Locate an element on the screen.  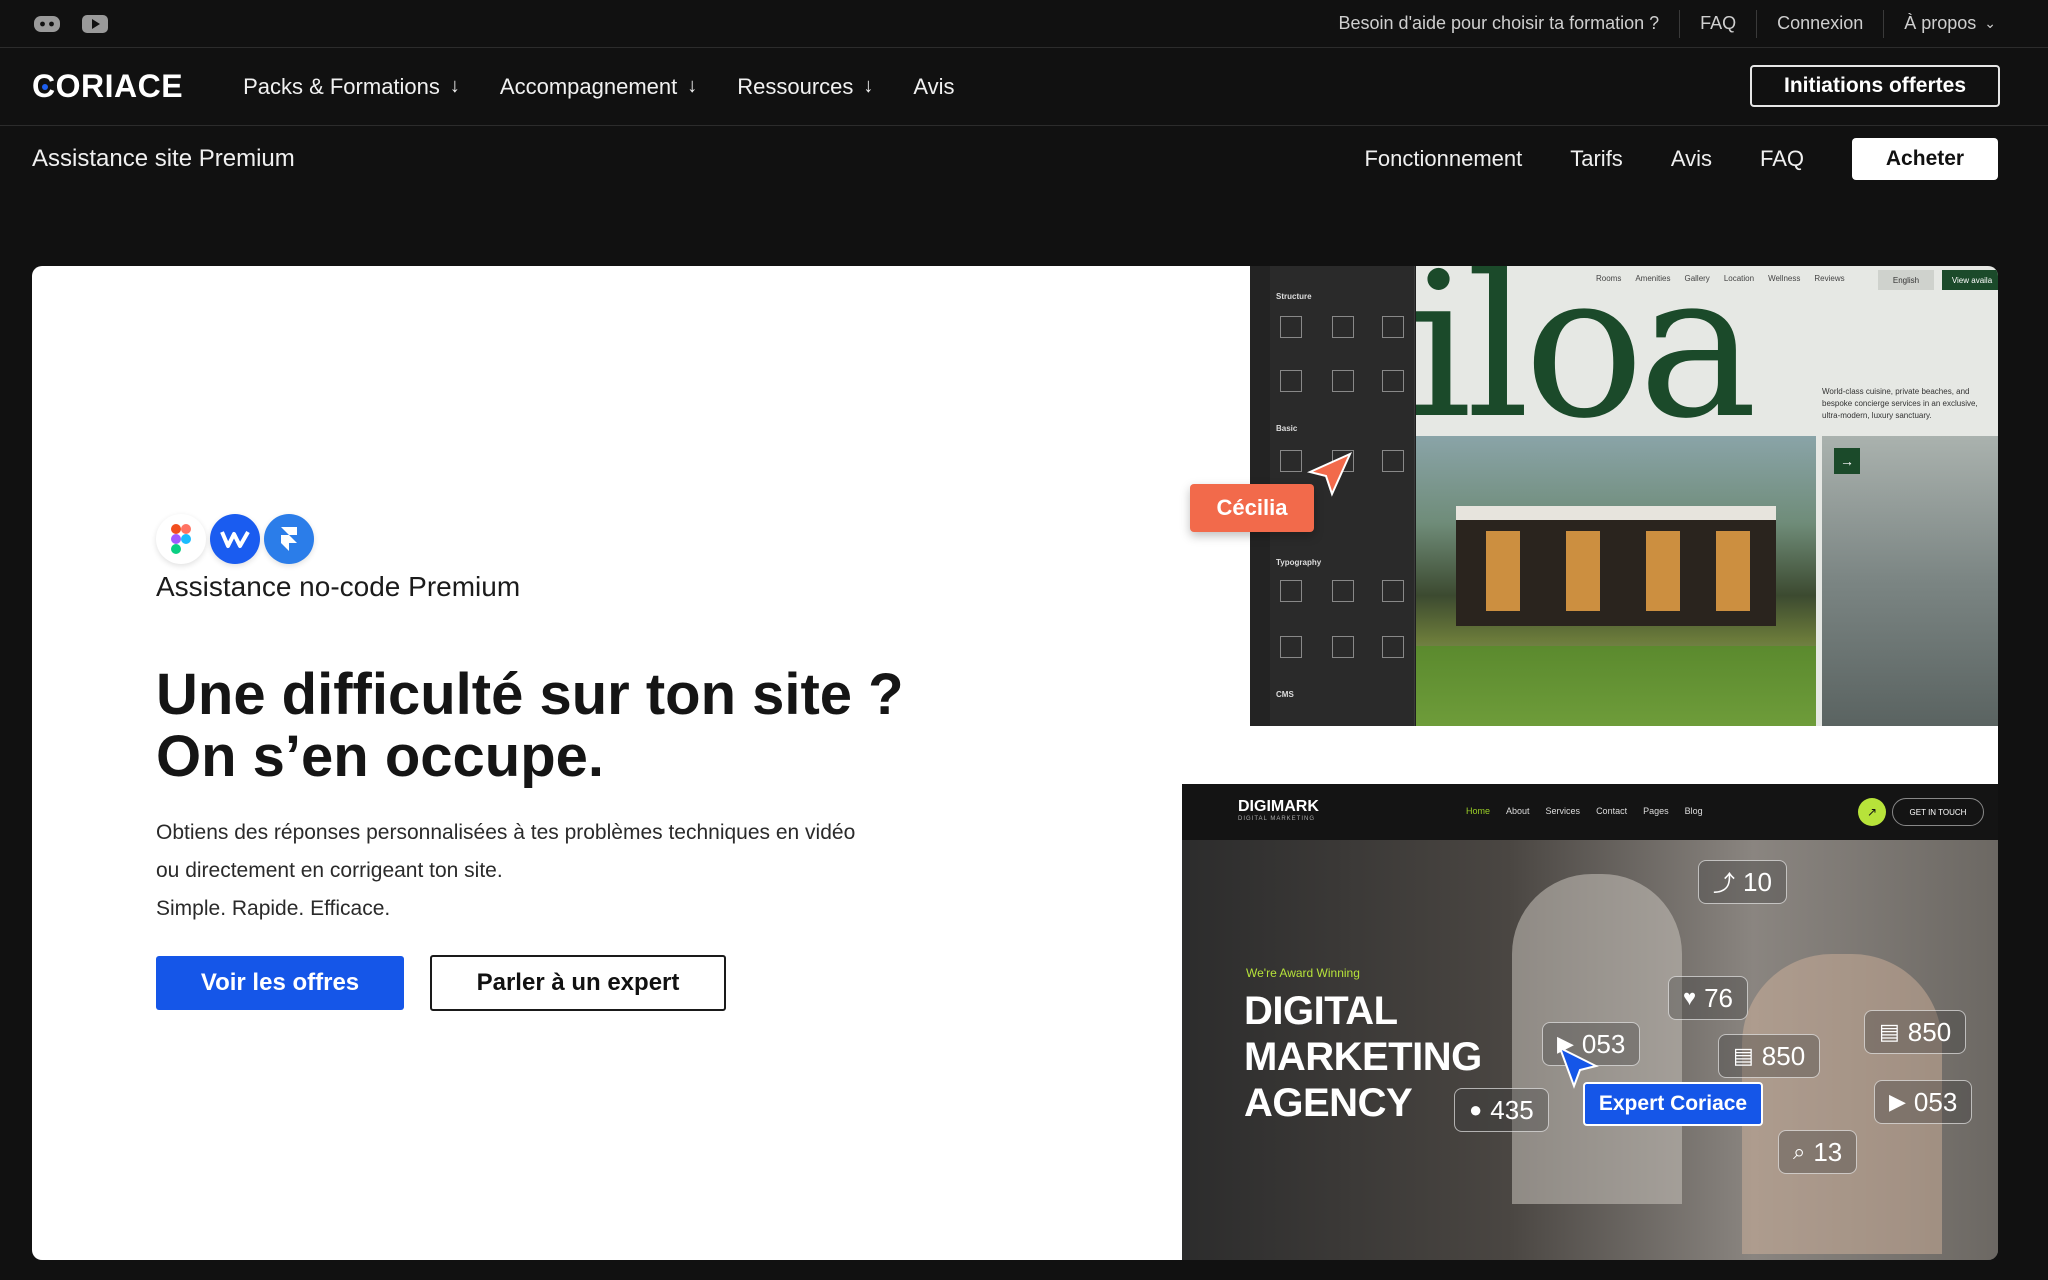
panel-section-cms: CMS is located at coordinates (1285, 694).